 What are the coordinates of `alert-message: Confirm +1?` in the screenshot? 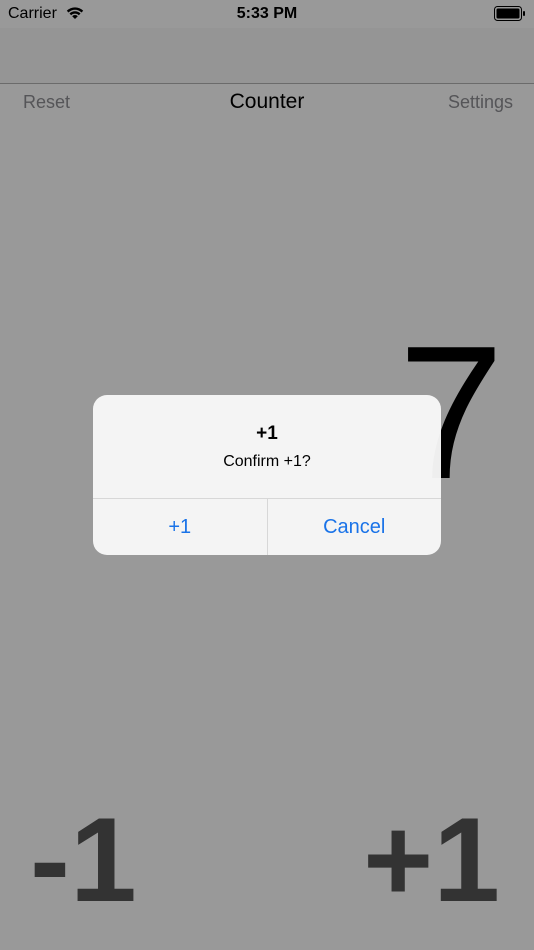 It's located at (267, 461).